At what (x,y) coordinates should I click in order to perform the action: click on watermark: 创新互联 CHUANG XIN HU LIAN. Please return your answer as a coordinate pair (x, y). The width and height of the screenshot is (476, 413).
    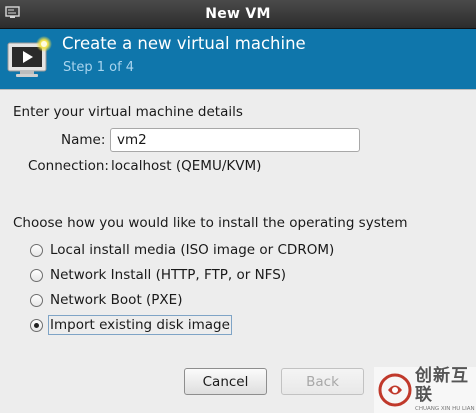
    Looking at the image, I should click on (425, 390).